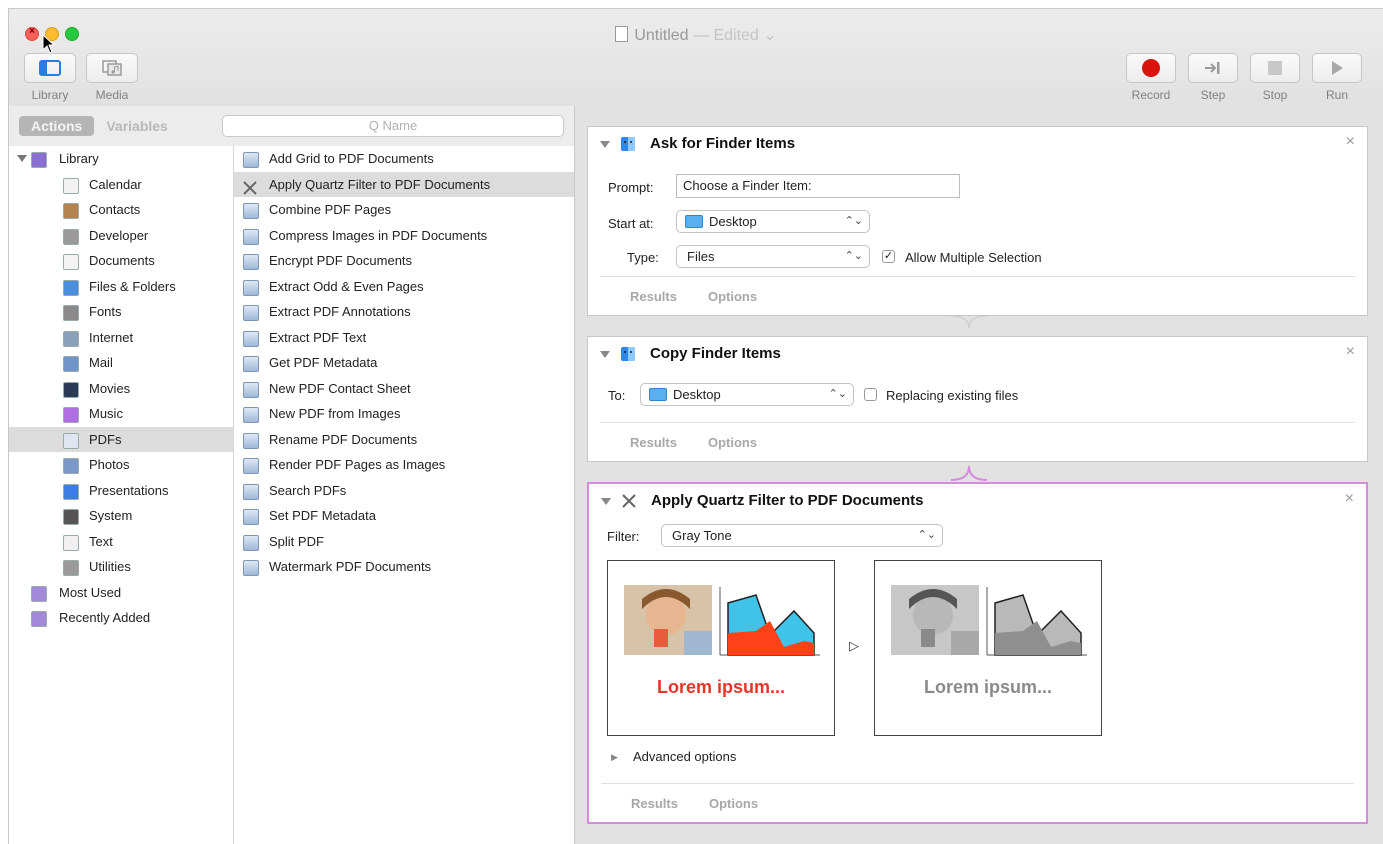  What do you see at coordinates (404, 516) in the screenshot?
I see `action-item: Set PDF Metadata` at bounding box center [404, 516].